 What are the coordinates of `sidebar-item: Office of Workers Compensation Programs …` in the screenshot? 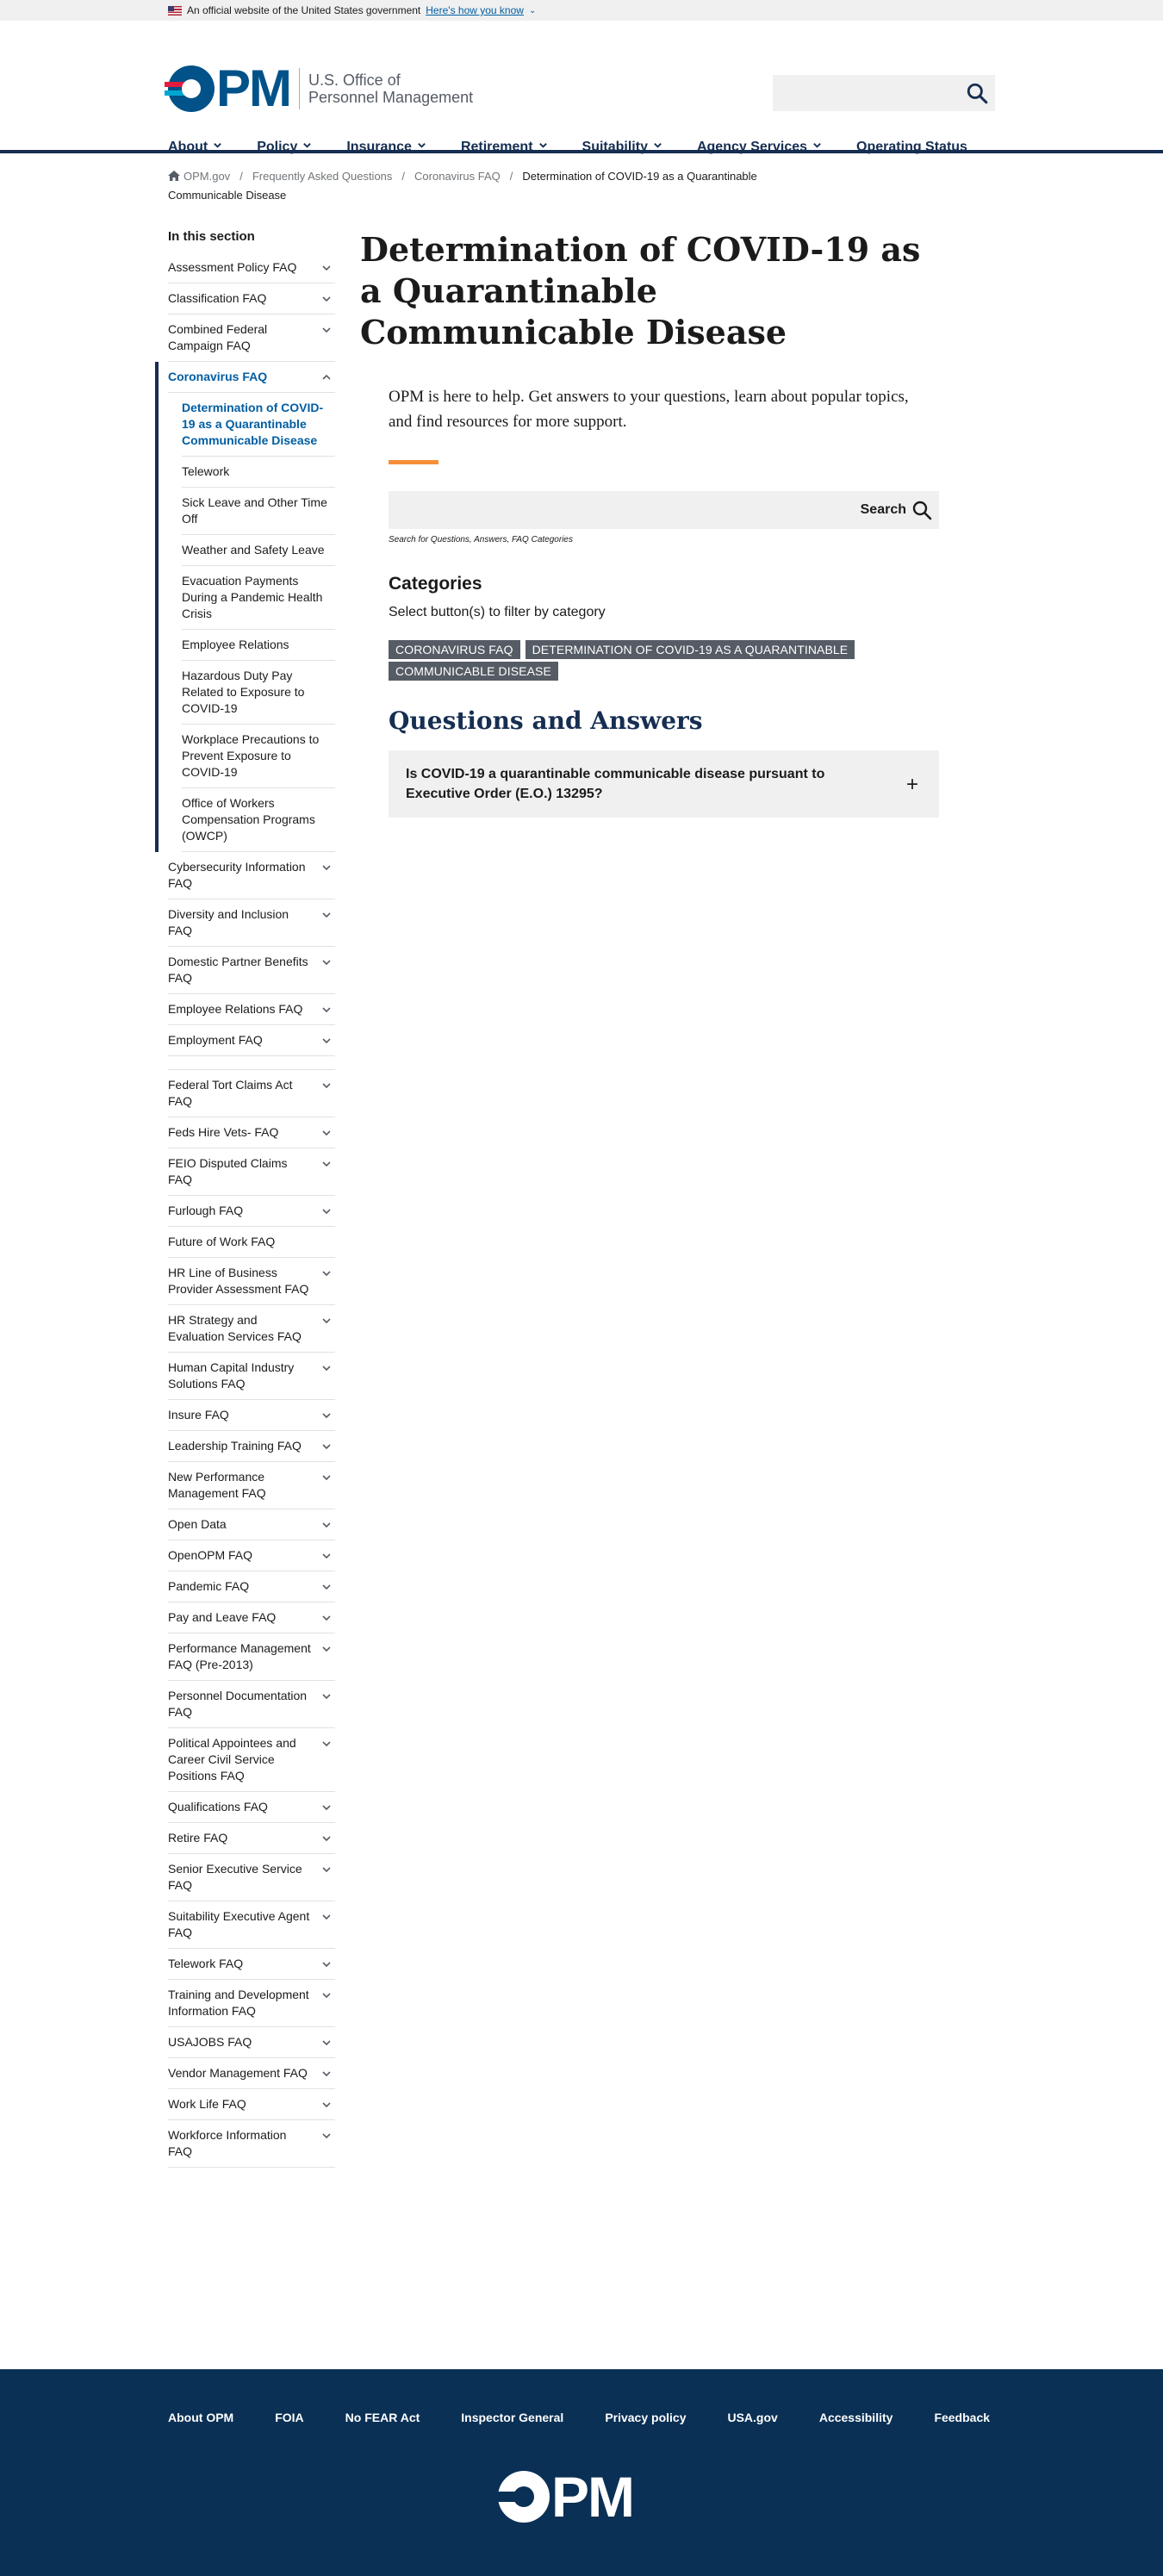 It's located at (259, 820).